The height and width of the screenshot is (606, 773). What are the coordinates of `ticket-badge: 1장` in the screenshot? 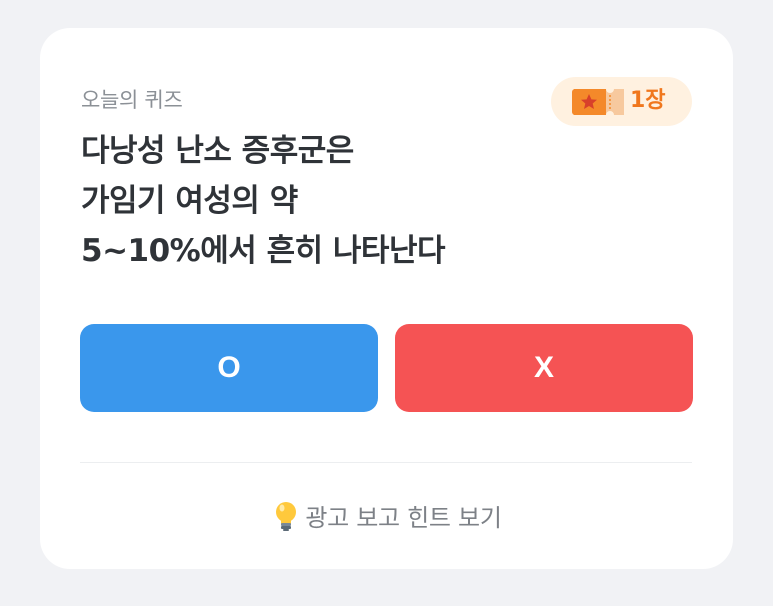 It's located at (621, 101).